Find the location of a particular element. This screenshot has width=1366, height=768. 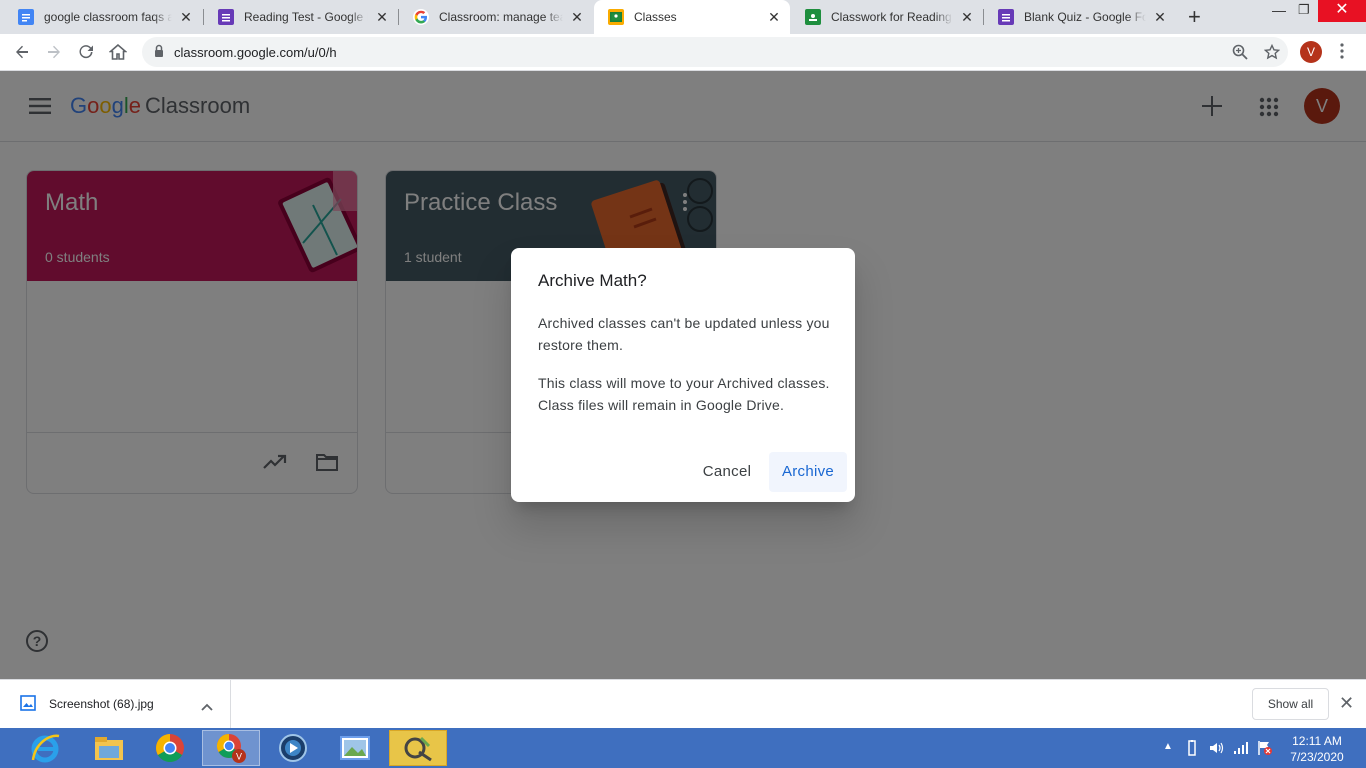

tab-label: Classroom: manage teac is located at coordinates (501, 17).